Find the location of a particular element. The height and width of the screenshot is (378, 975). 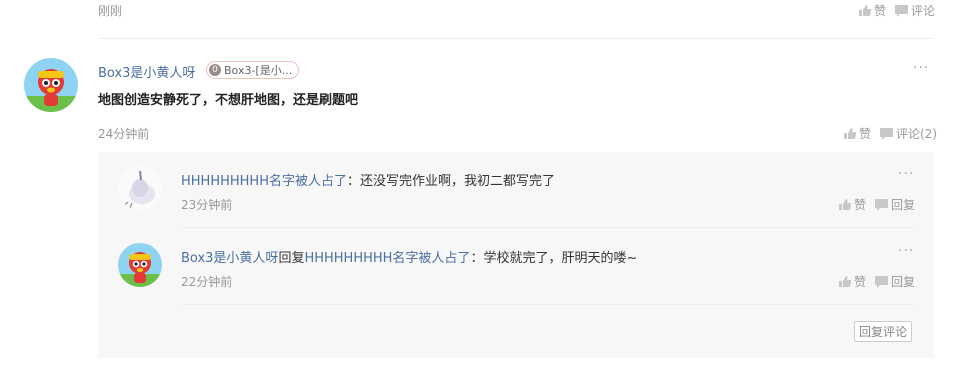

reply-text: 还没写完作业啊，我初二都写完了 is located at coordinates (458, 181).